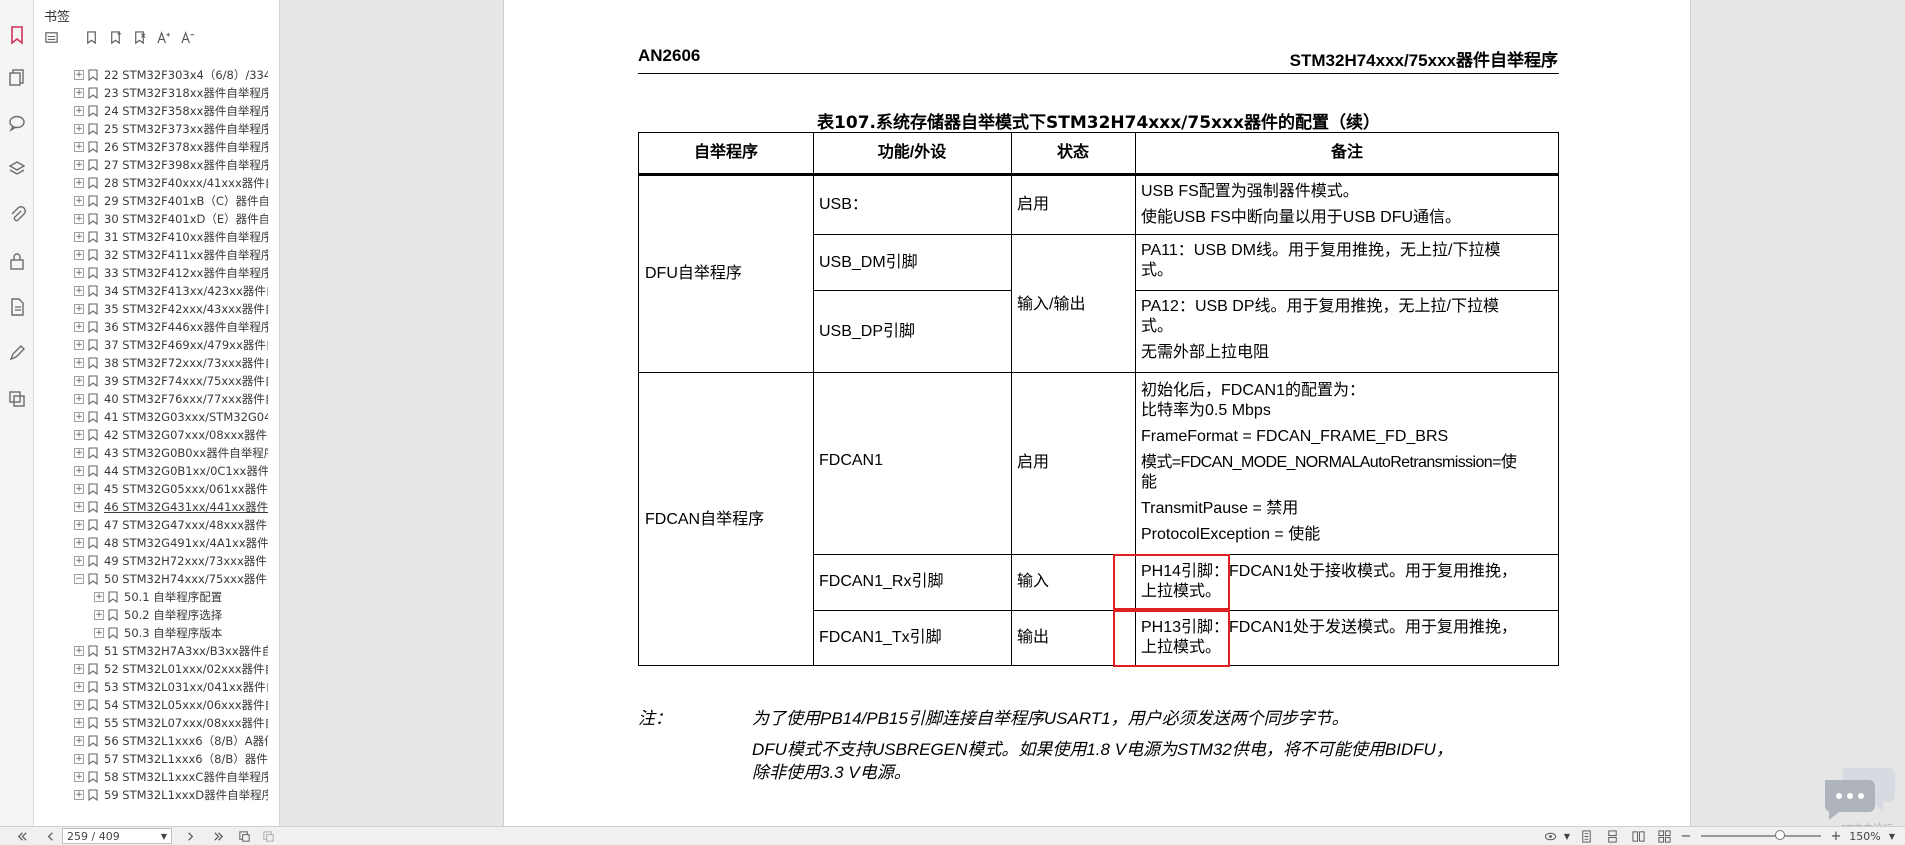 This screenshot has height=845, width=1905. Describe the element at coordinates (151, 651) in the screenshot. I see `bookmark-item: +51 STM32H7A3xx/B3xx器件自举程` at that location.